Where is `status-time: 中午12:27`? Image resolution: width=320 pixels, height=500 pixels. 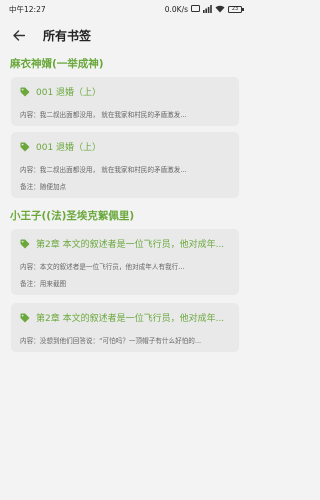 status-time: 中午12:27 is located at coordinates (27, 9).